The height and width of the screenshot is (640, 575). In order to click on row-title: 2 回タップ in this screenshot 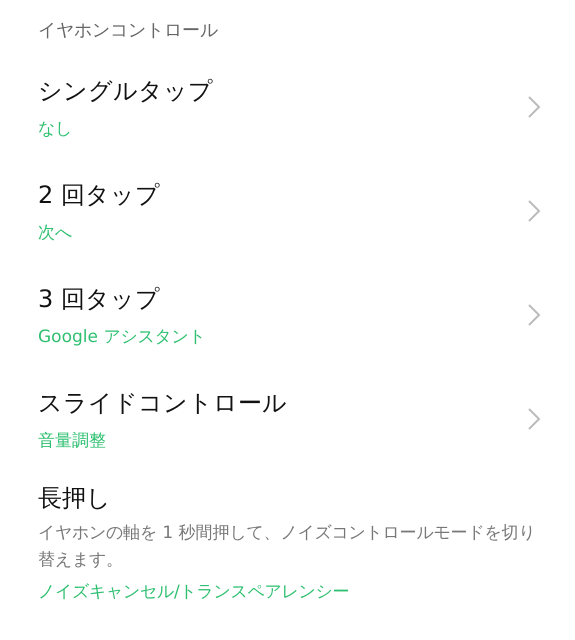, I will do `click(99, 195)`.